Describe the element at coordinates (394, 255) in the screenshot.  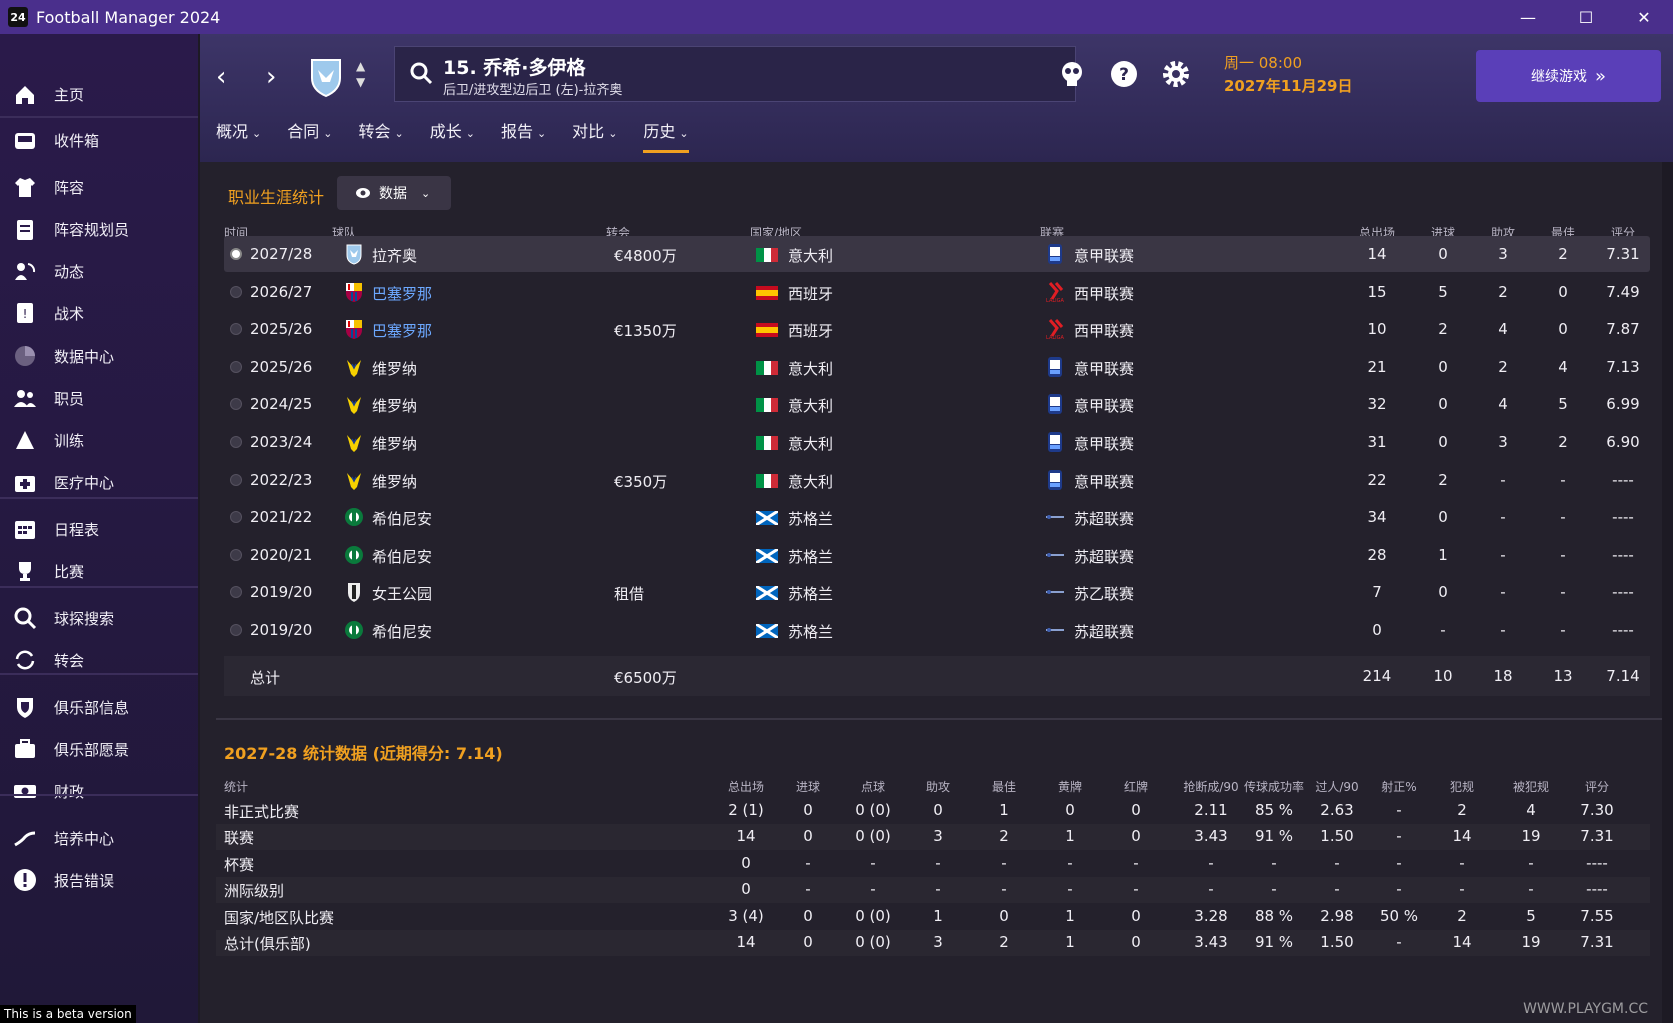
I see `team-cell: 拉齐奥` at that location.